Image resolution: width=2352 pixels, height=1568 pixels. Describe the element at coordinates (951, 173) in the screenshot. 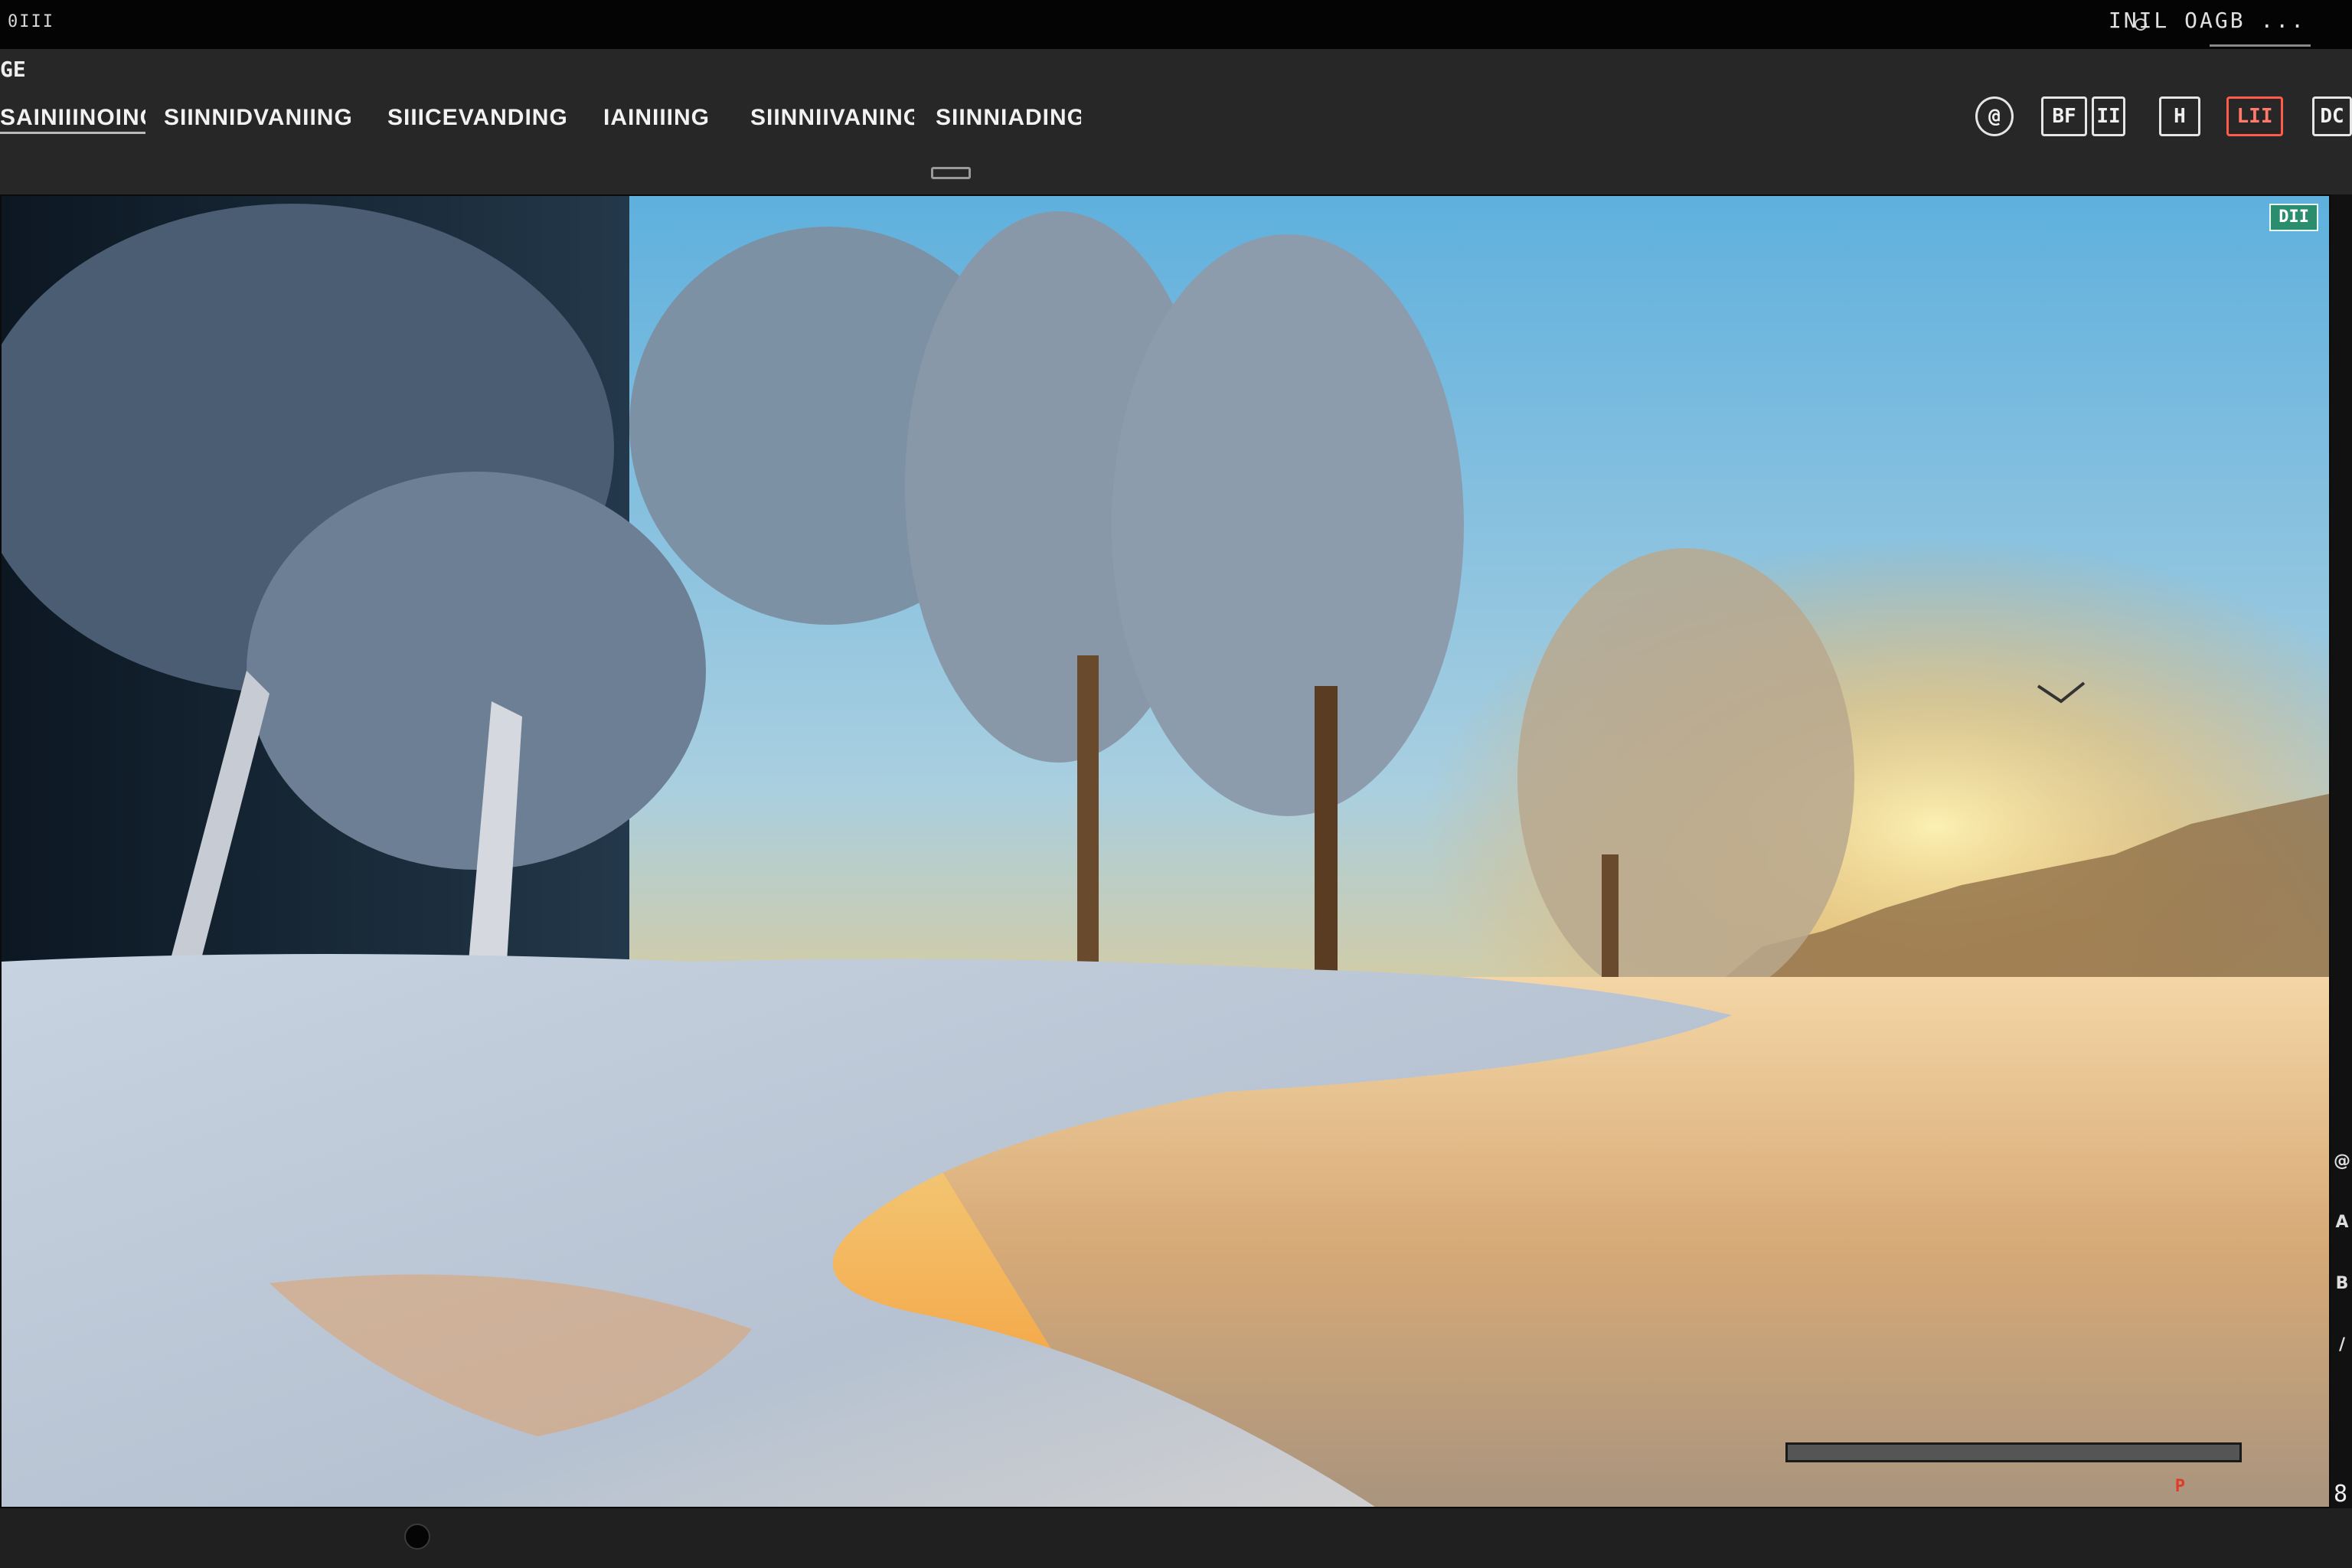

I see `tab-scroll-handle` at that location.